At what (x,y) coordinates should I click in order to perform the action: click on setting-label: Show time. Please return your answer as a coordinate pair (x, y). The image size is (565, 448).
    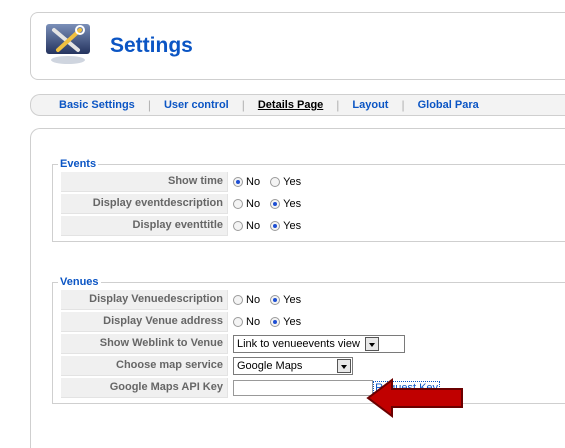
    Looking at the image, I should click on (144, 182).